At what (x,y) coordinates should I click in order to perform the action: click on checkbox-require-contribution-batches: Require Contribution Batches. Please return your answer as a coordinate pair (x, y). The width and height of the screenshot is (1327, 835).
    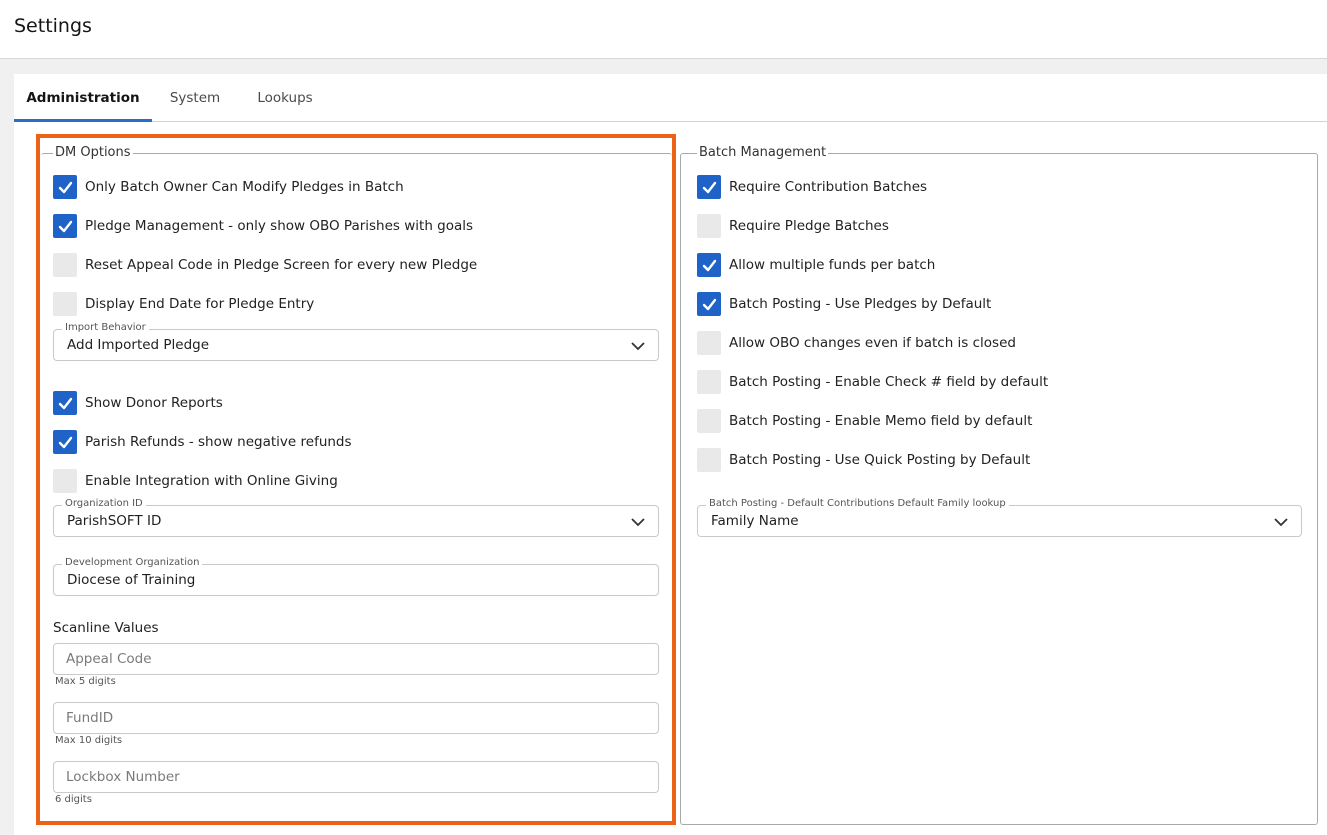
    Looking at the image, I should click on (812, 187).